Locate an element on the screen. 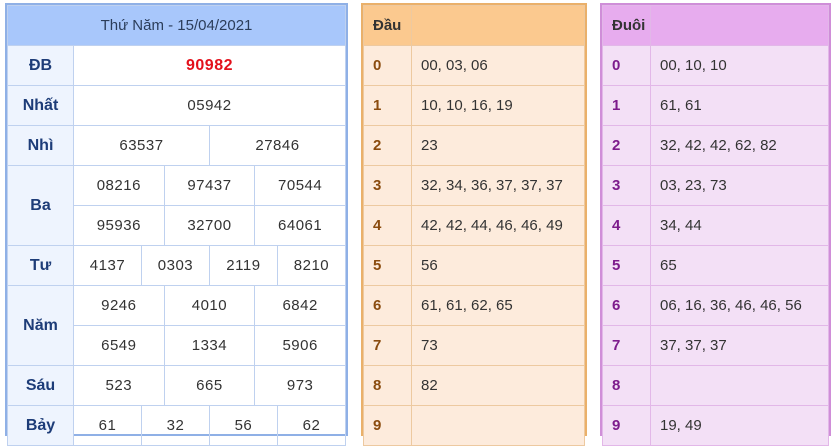  duoi-values: 32, 42, 42, 62, 82 is located at coordinates (739, 145).